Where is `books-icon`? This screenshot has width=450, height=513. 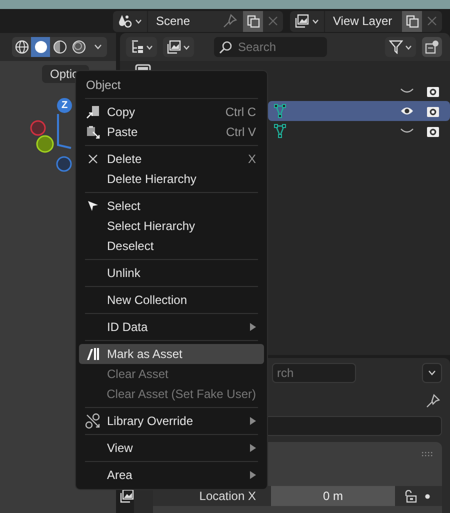 books-icon is located at coordinates (93, 354).